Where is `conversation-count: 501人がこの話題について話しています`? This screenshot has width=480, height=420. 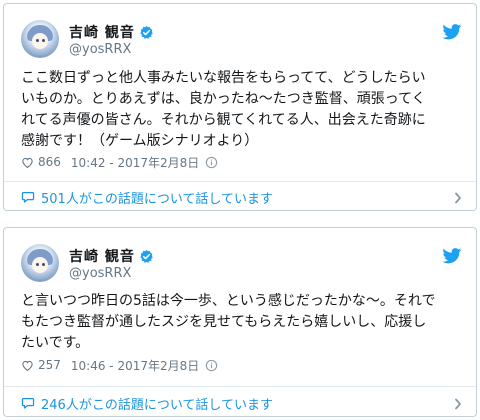 conversation-count: 501人がこの話題について話しています is located at coordinates (157, 197).